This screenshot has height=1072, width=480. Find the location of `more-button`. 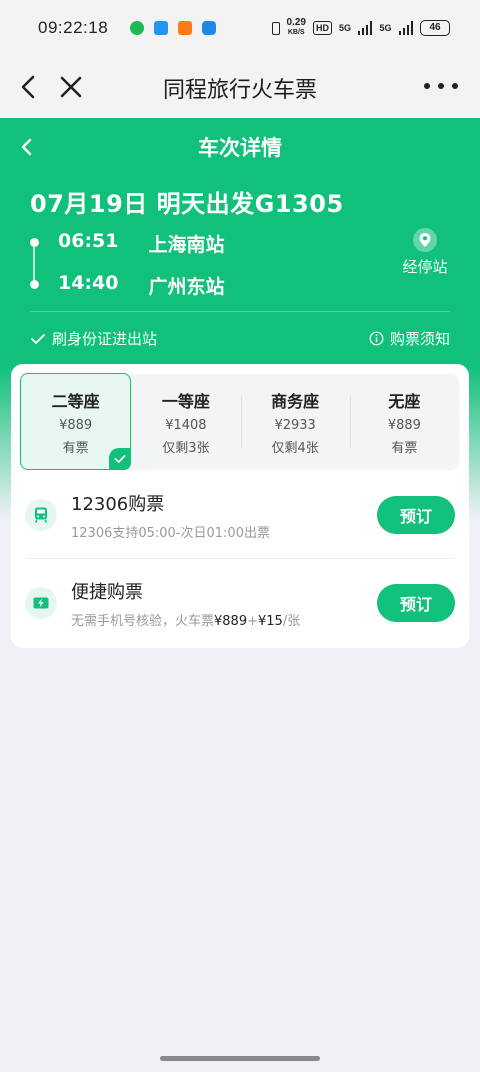

more-button is located at coordinates (441, 86).